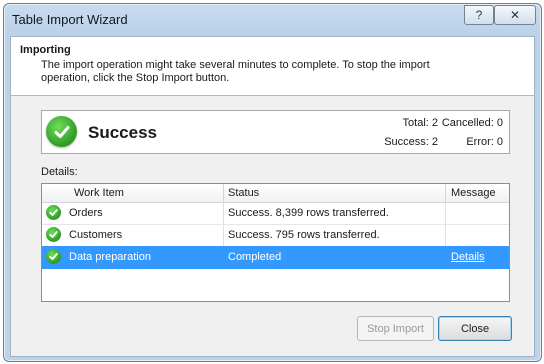 The width and height of the screenshot is (544, 364). I want to click on status-cell: Completed, so click(255, 257).